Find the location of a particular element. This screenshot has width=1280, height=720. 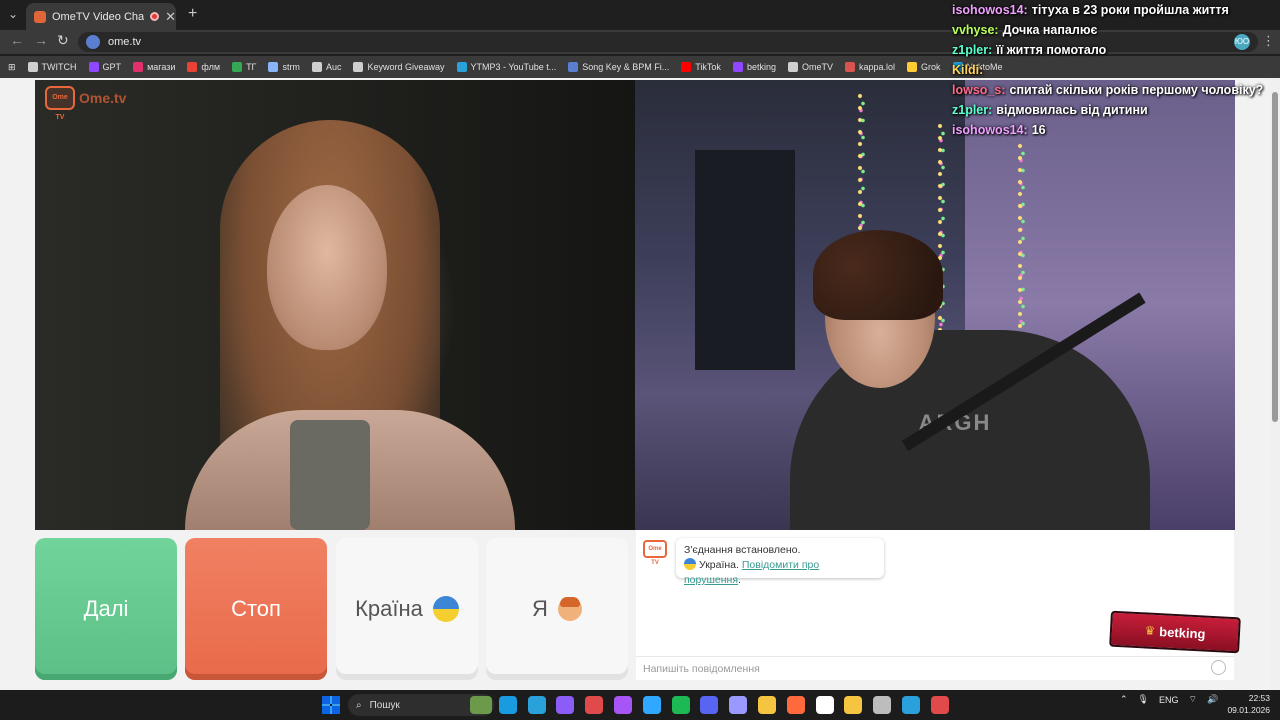

address-text: ome.tv is located at coordinates (125, 42).